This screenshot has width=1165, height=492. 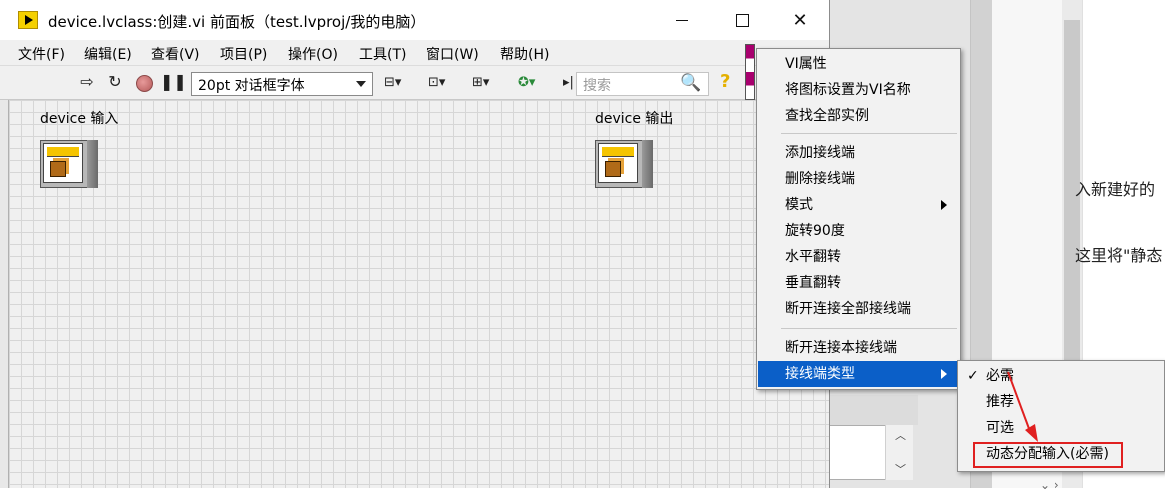 What do you see at coordinates (1061, 402) in the screenshot?
I see `submenu-item-recommended: 推荐` at bounding box center [1061, 402].